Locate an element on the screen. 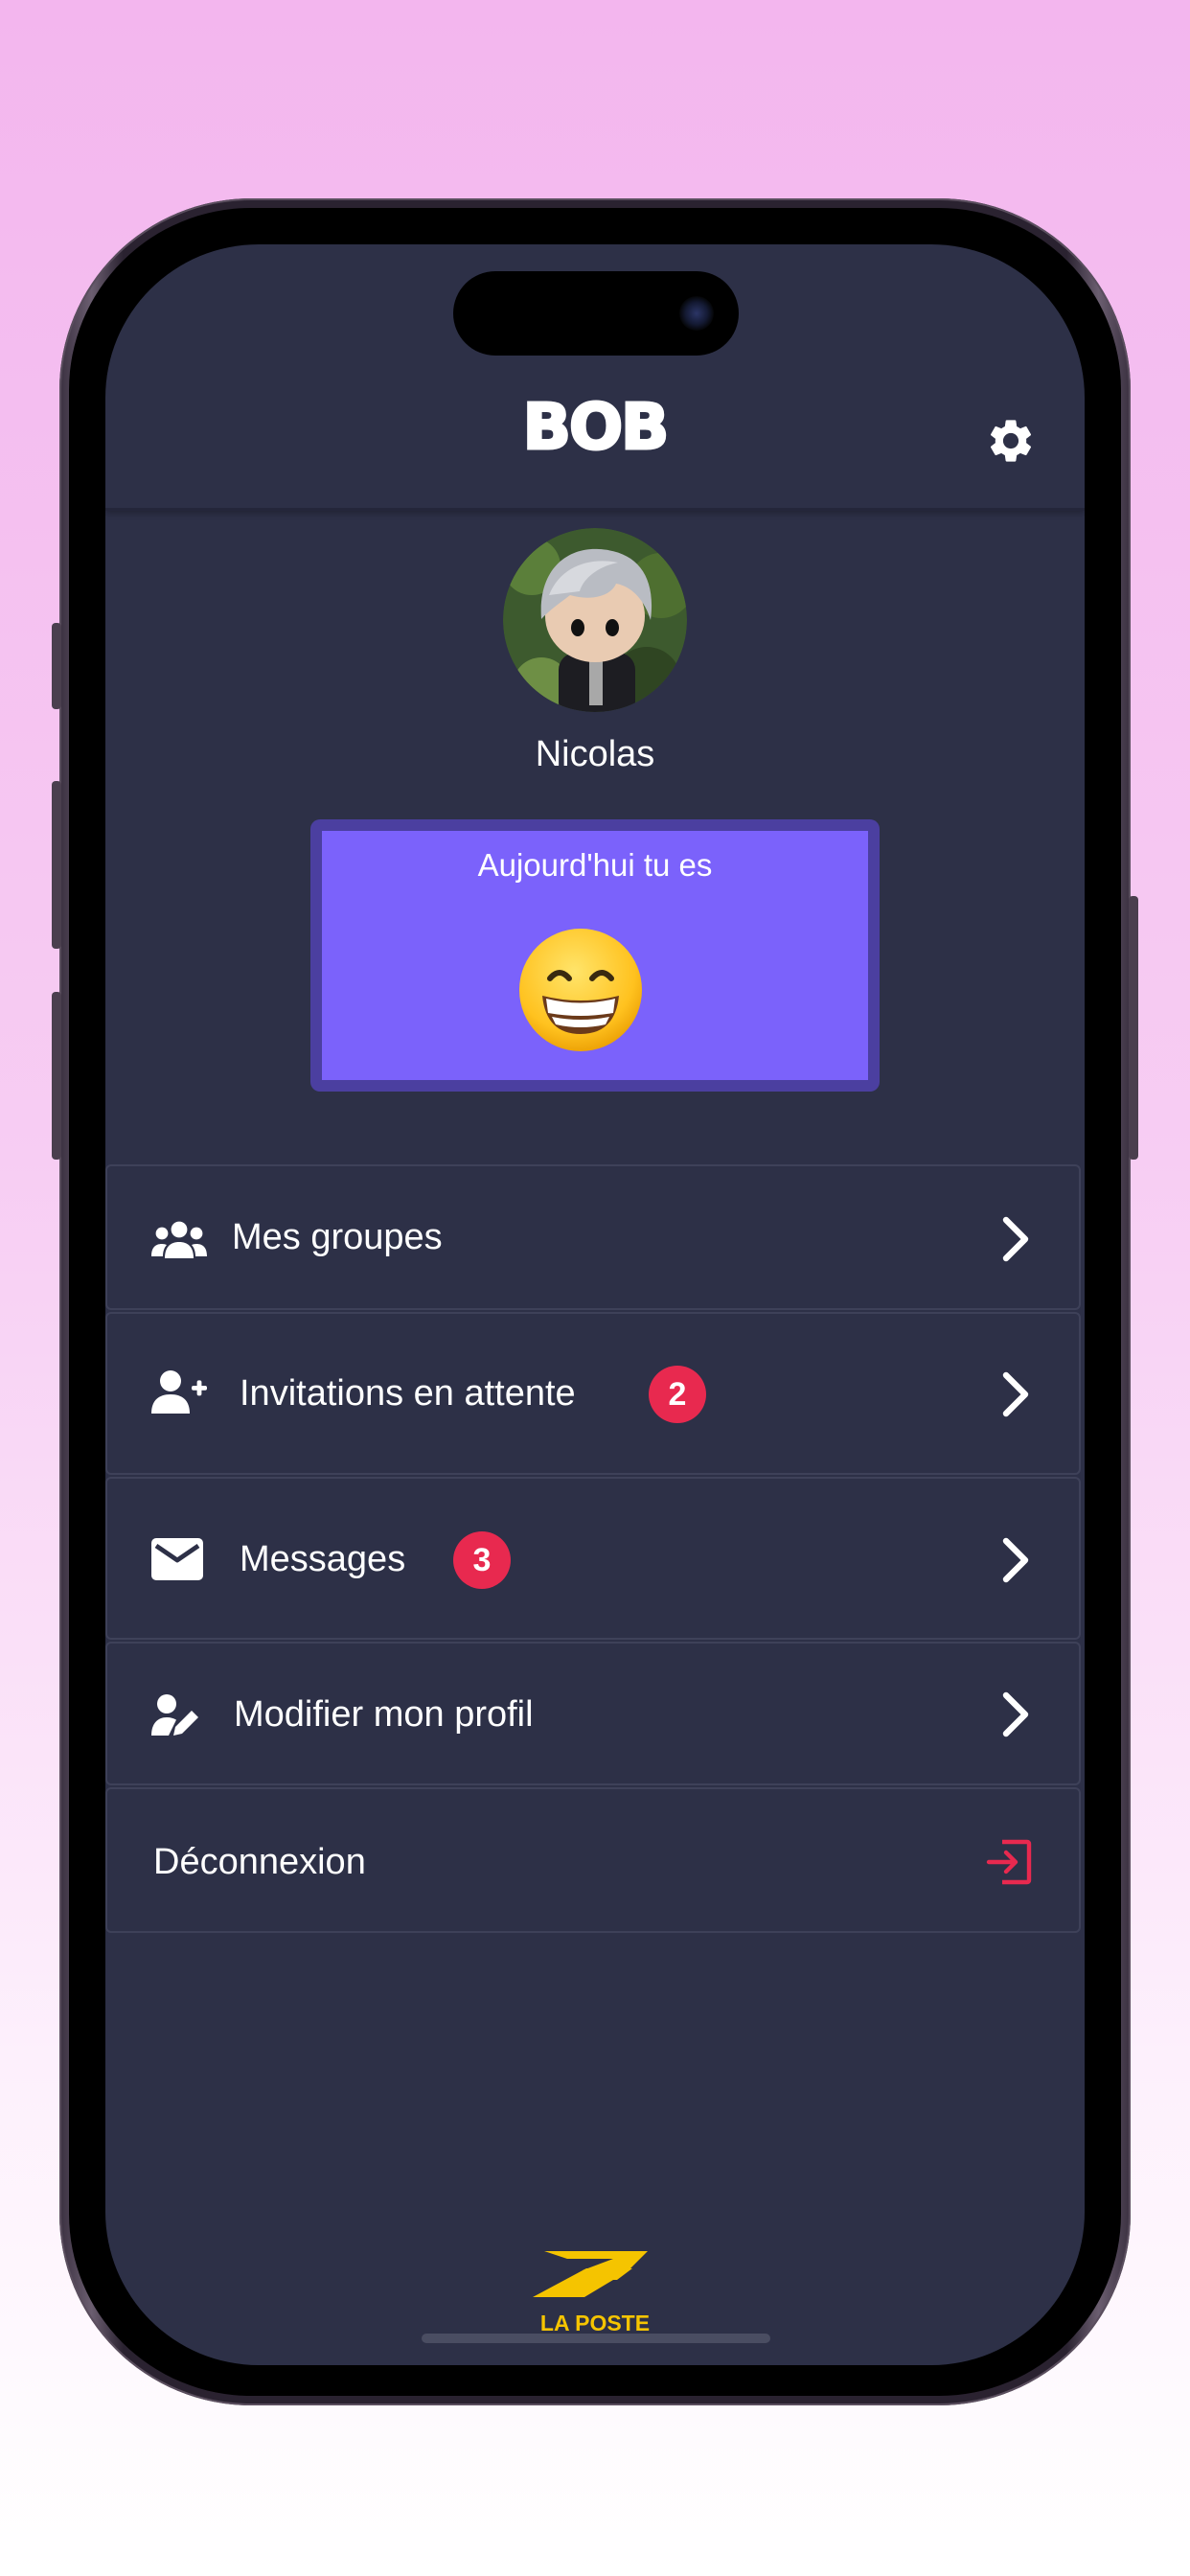 The height and width of the screenshot is (2576, 1190). dynamic-island is located at coordinates (596, 313).